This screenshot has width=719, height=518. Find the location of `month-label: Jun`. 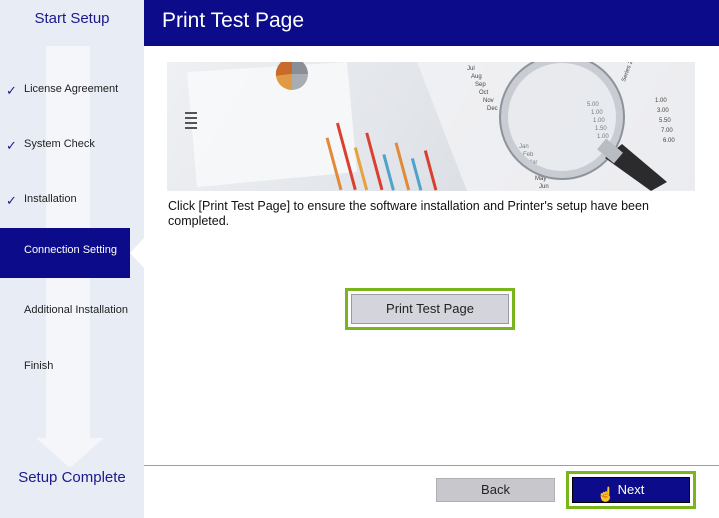

month-label: Jun is located at coordinates (544, 187).